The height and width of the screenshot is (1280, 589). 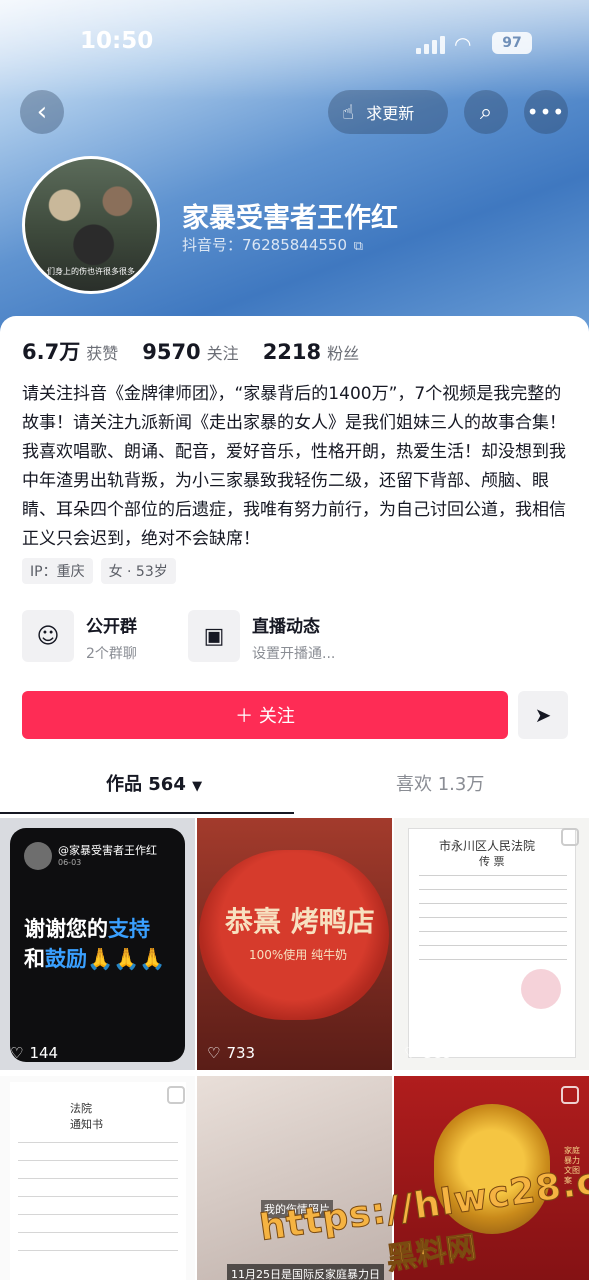 I want to click on avatar: 们身上的伤也许很多很多, so click(x=91, y=225).